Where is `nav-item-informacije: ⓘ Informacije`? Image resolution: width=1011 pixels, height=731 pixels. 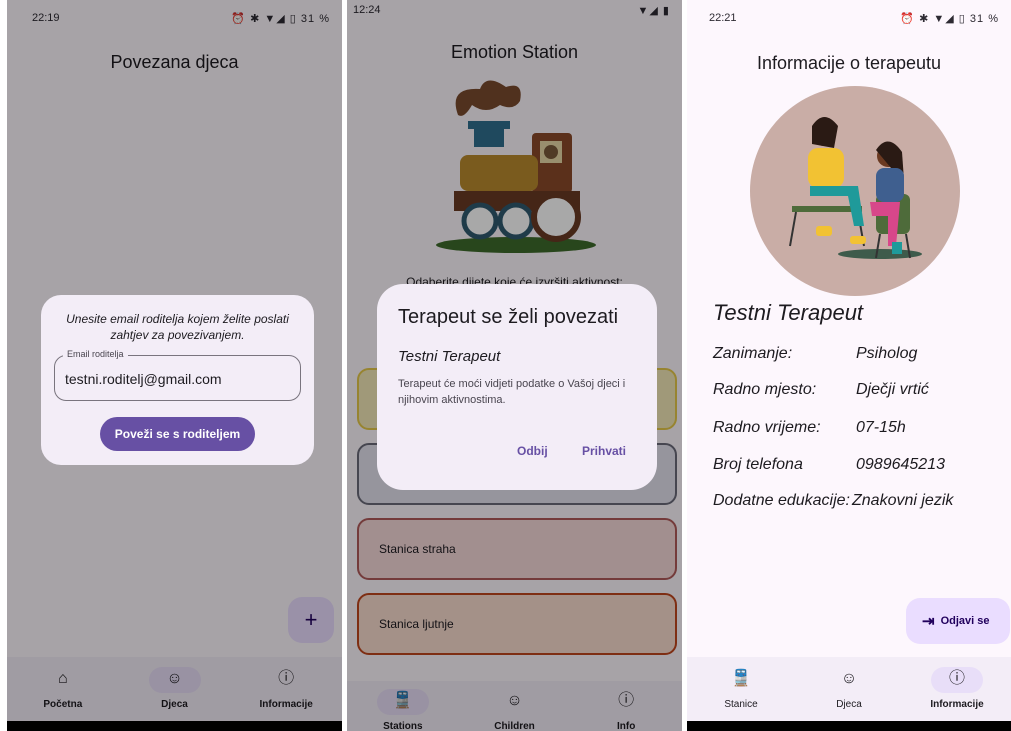
nav-item-informacije: ⓘ Informacije is located at coordinates (957, 689).